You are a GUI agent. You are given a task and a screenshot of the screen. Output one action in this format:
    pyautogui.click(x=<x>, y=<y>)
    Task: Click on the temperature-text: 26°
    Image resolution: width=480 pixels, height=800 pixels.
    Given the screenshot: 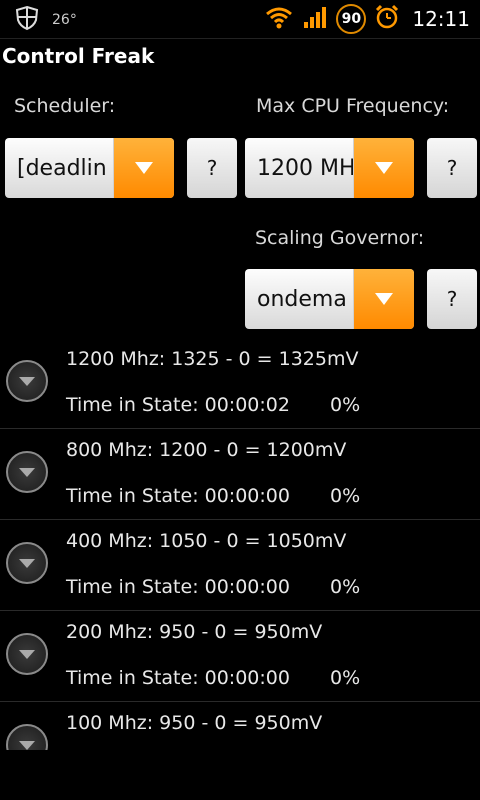 What is the action you would take?
    pyautogui.click(x=64, y=20)
    